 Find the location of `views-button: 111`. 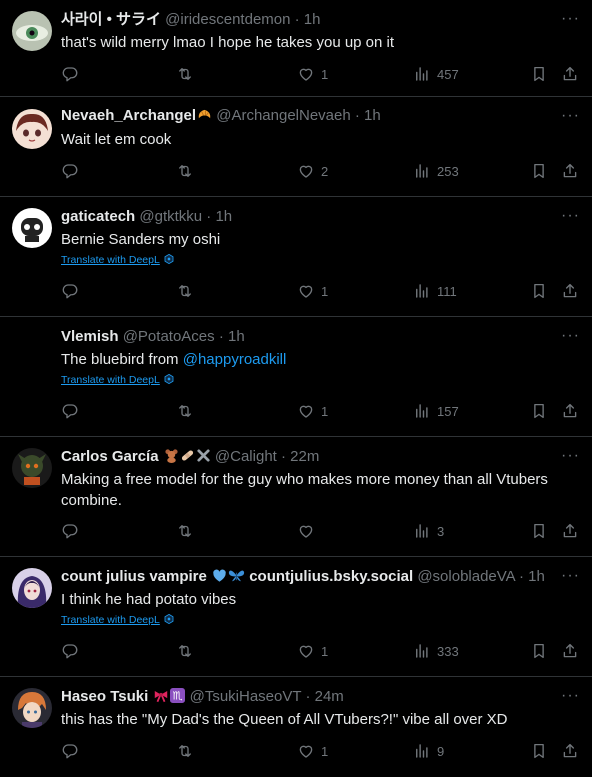

views-button: 111 is located at coordinates (435, 291).